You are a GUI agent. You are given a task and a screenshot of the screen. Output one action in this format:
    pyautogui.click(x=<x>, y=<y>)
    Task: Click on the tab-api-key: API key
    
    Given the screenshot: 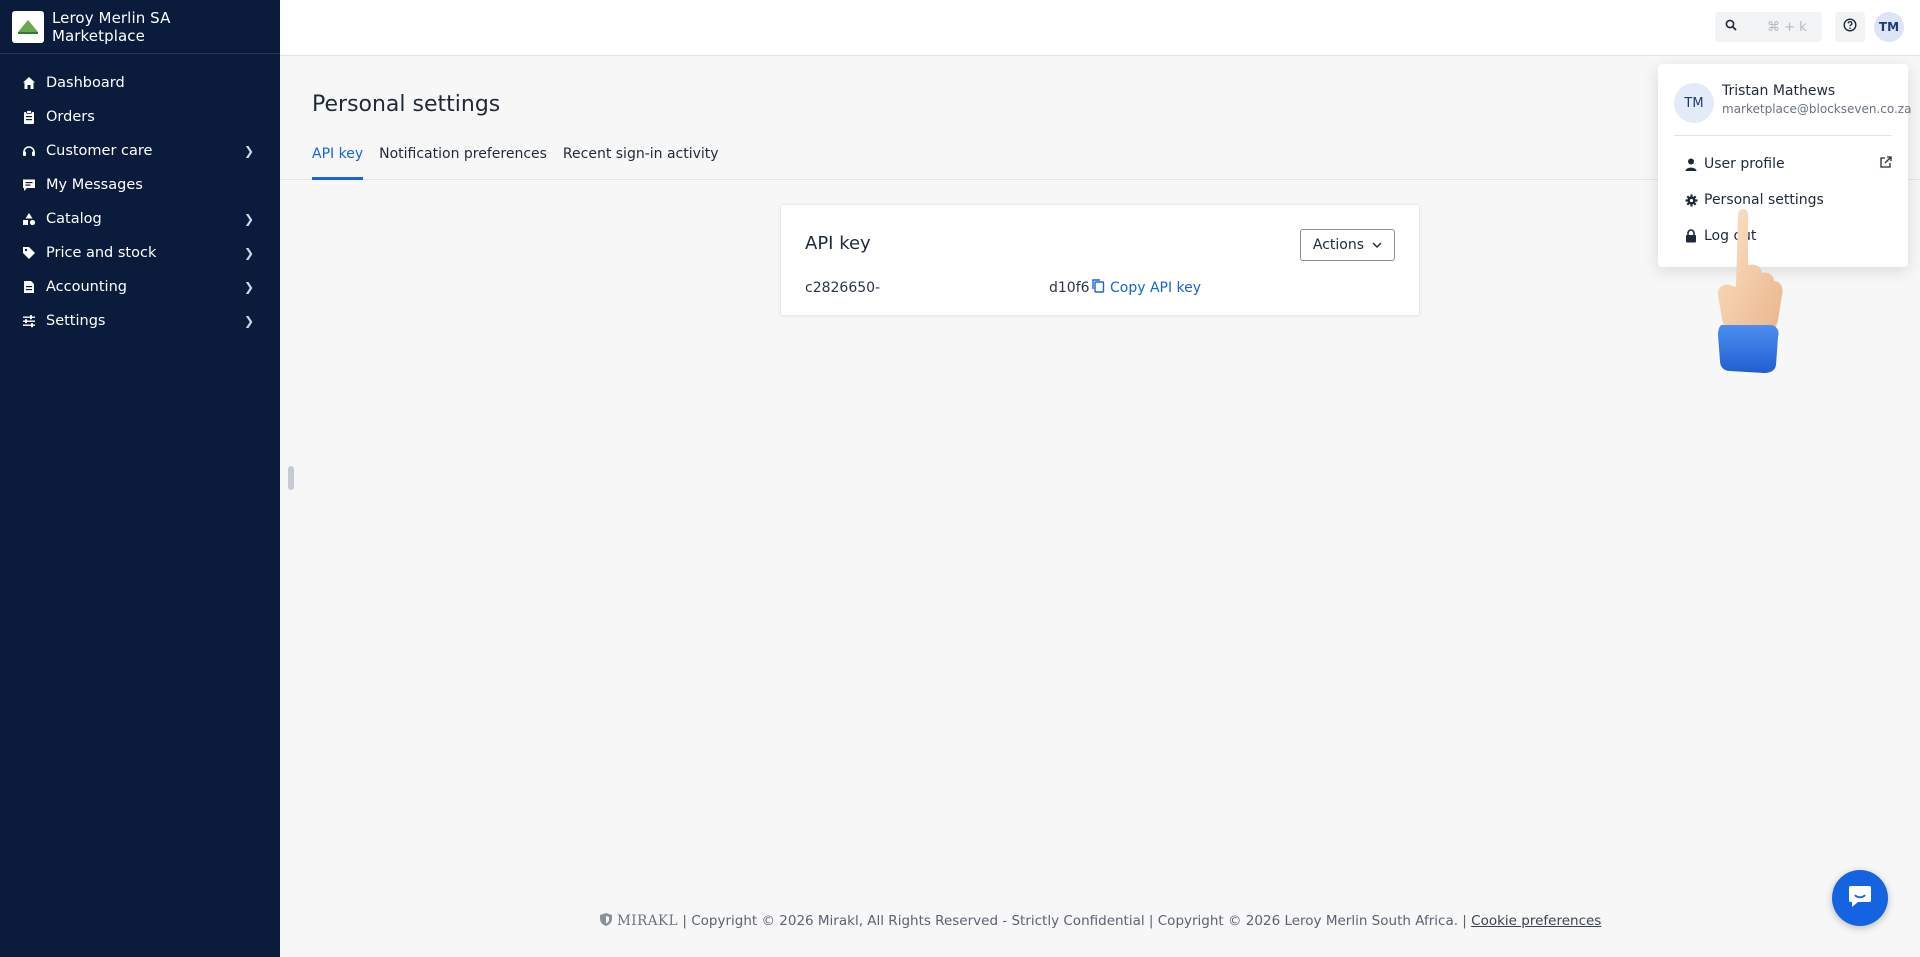 What is the action you would take?
    pyautogui.click(x=338, y=163)
    